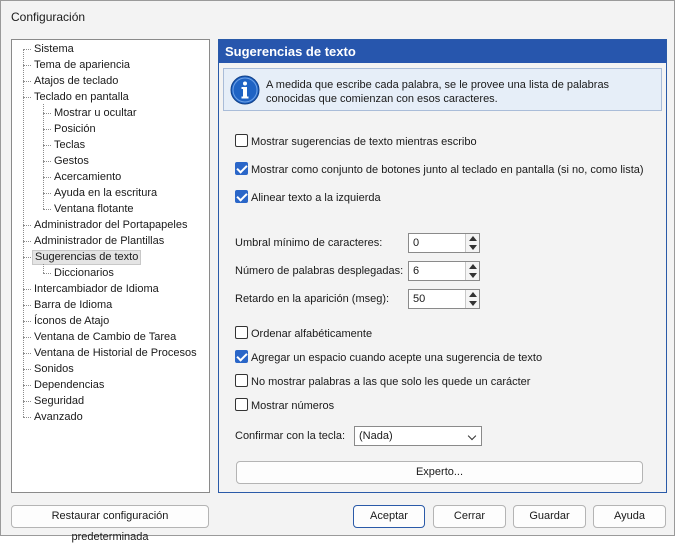  I want to click on tree-item: Ventana de Historial de Procesos, so click(115, 353).